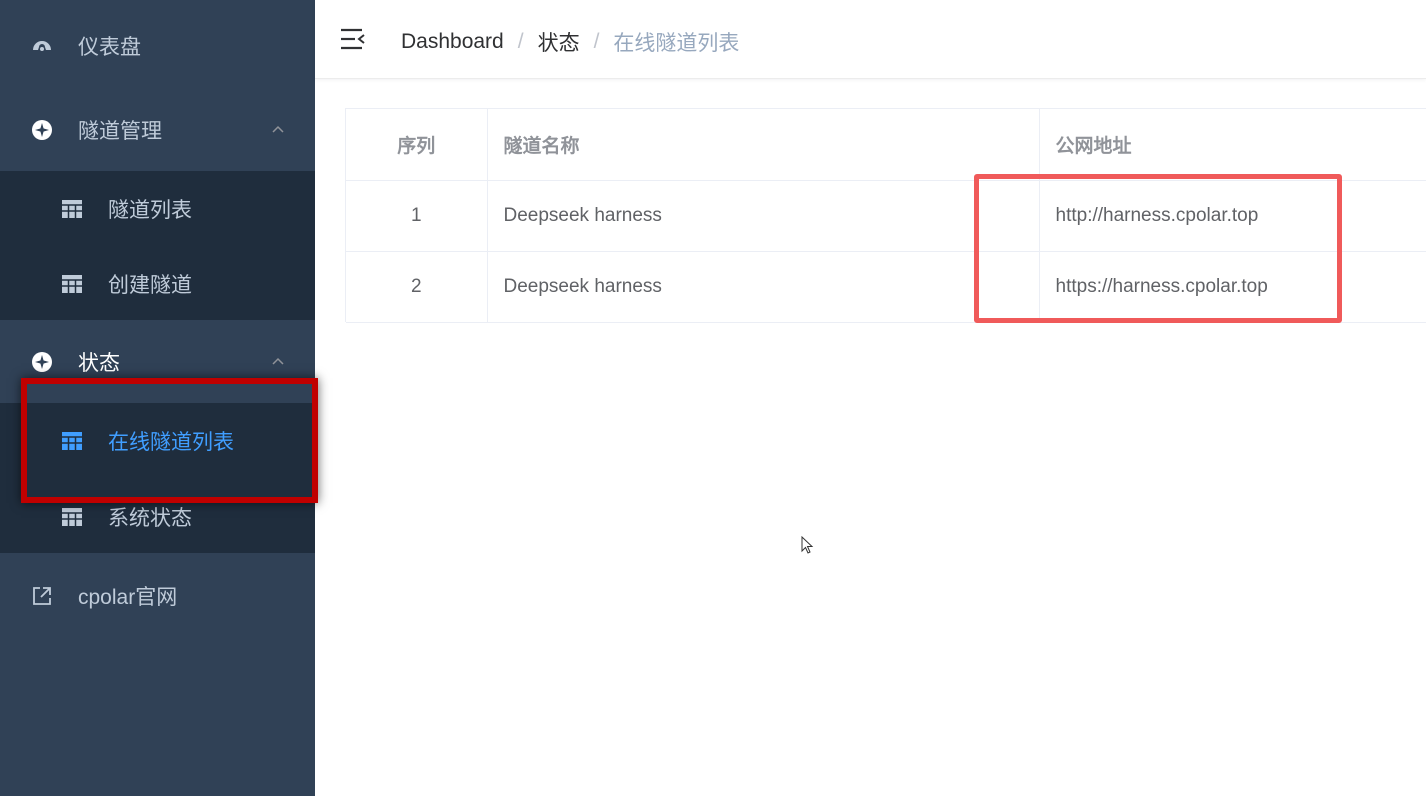 The height and width of the screenshot is (796, 1426). Describe the element at coordinates (150, 285) in the screenshot. I see `menu-label: 创建隧道` at that location.